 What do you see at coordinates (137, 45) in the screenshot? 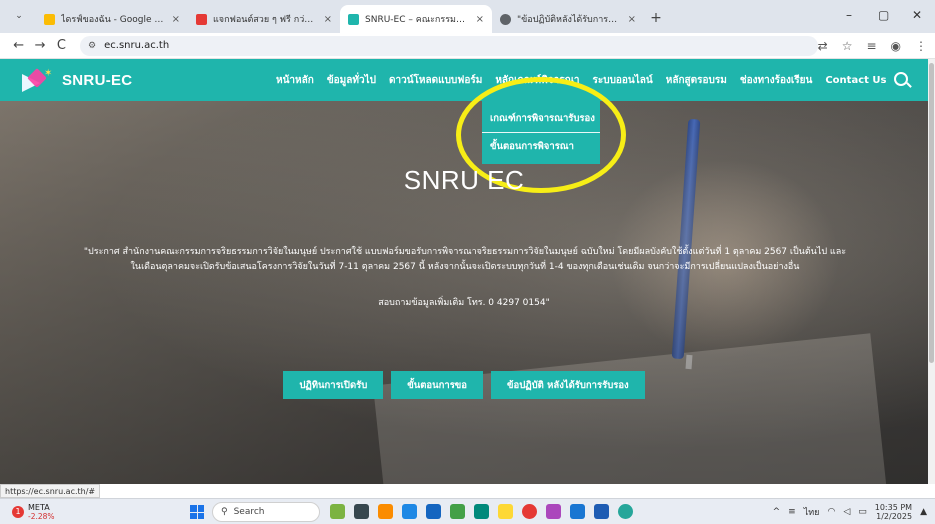
I see `url-text: ec.snru.ac.th` at bounding box center [137, 45].